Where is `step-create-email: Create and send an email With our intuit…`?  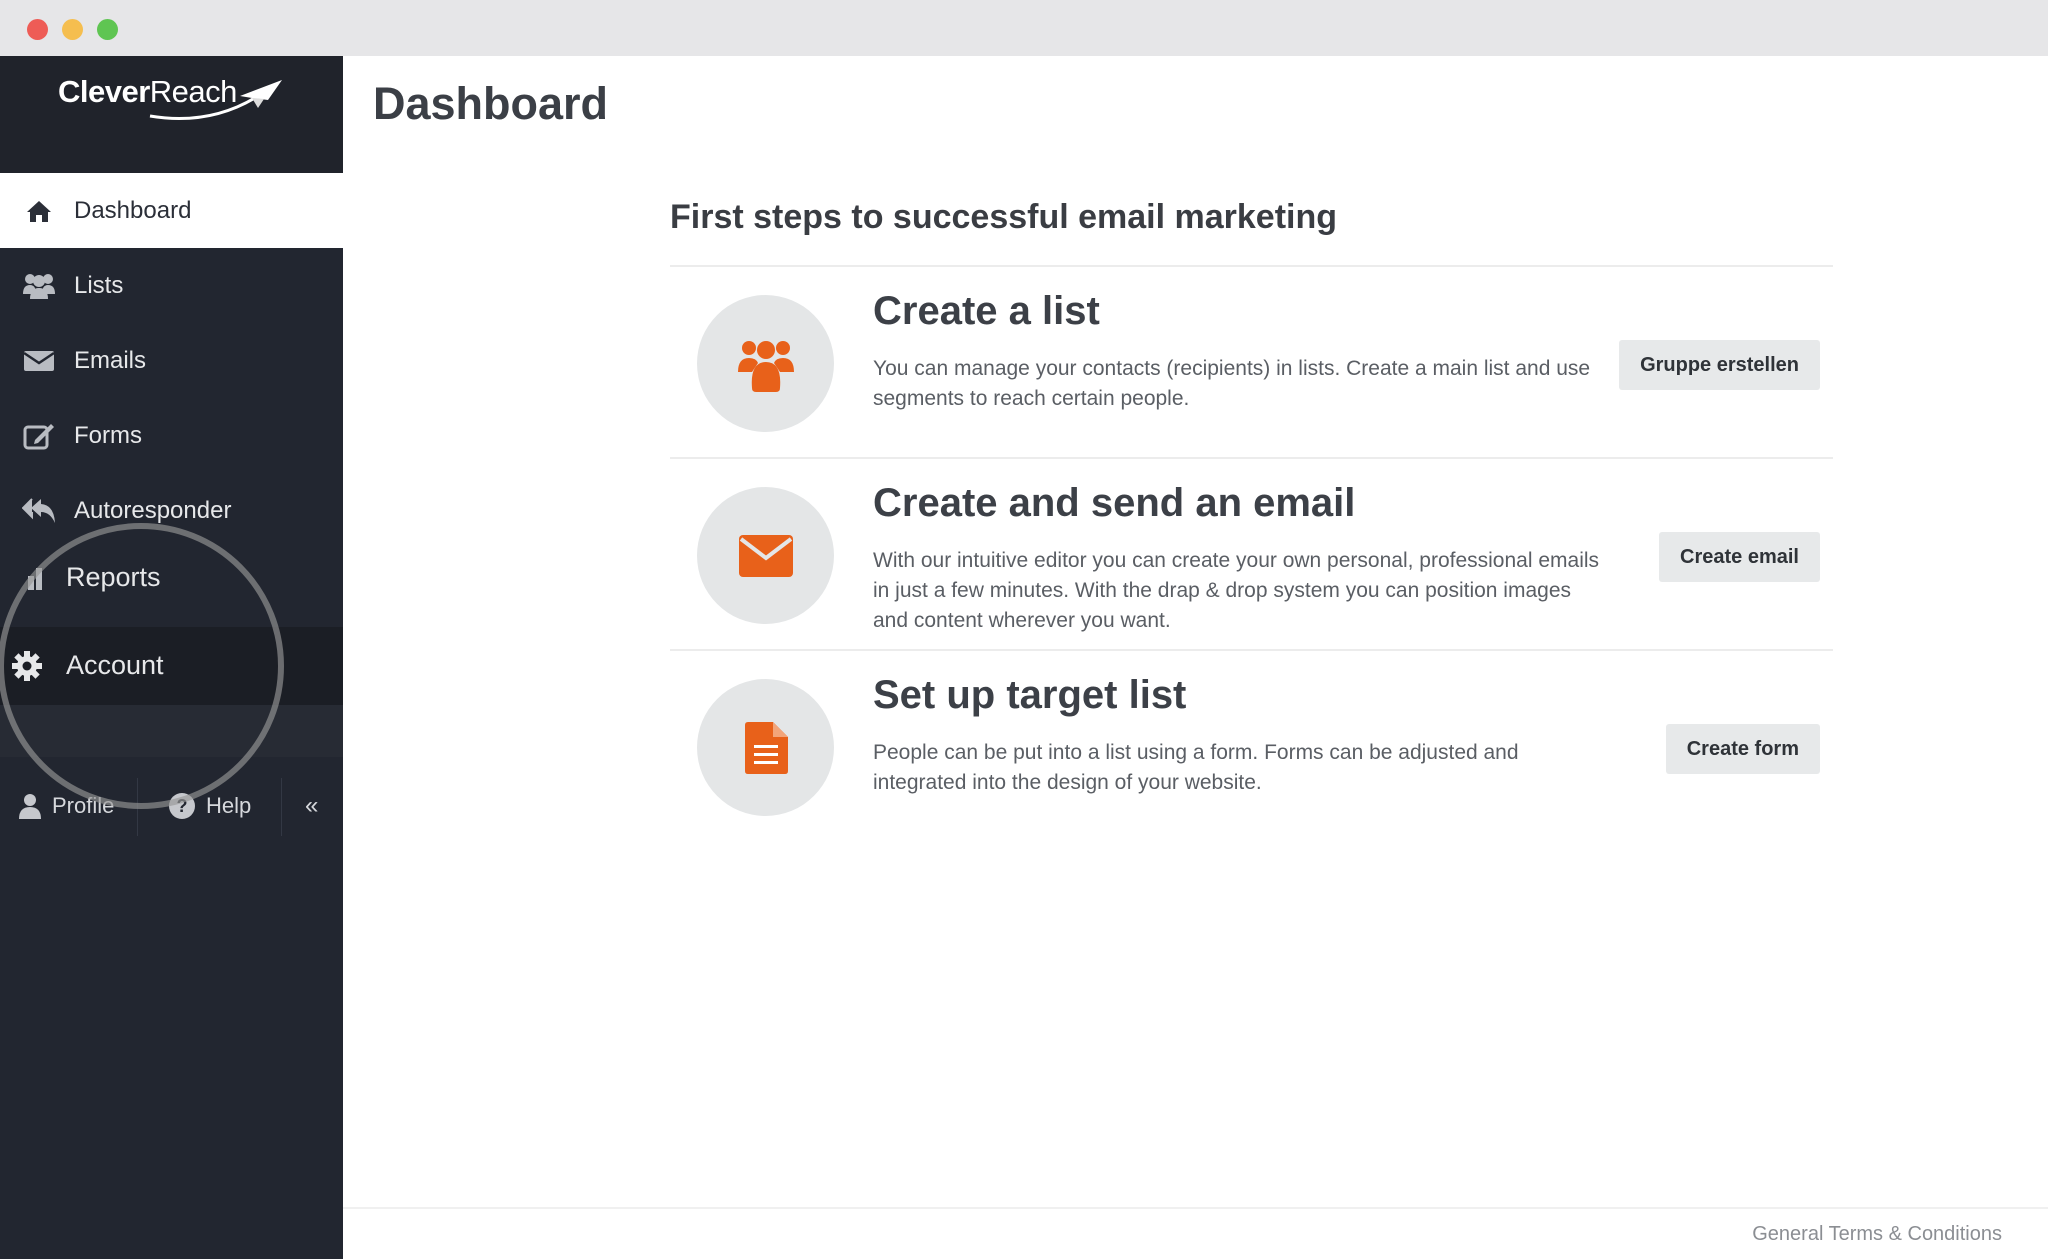 step-create-email: Create and send an email With our intuit… is located at coordinates (1251, 554).